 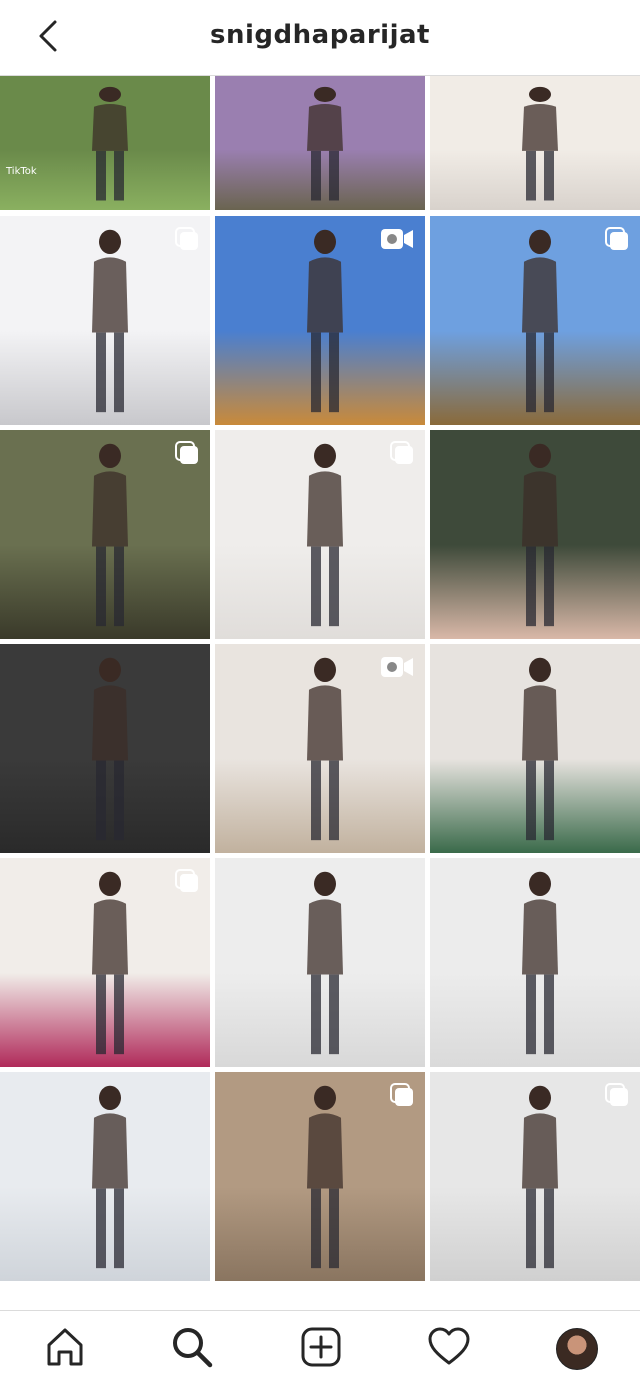 I want to click on tiktok-watermark: TikTok, so click(x=21, y=171).